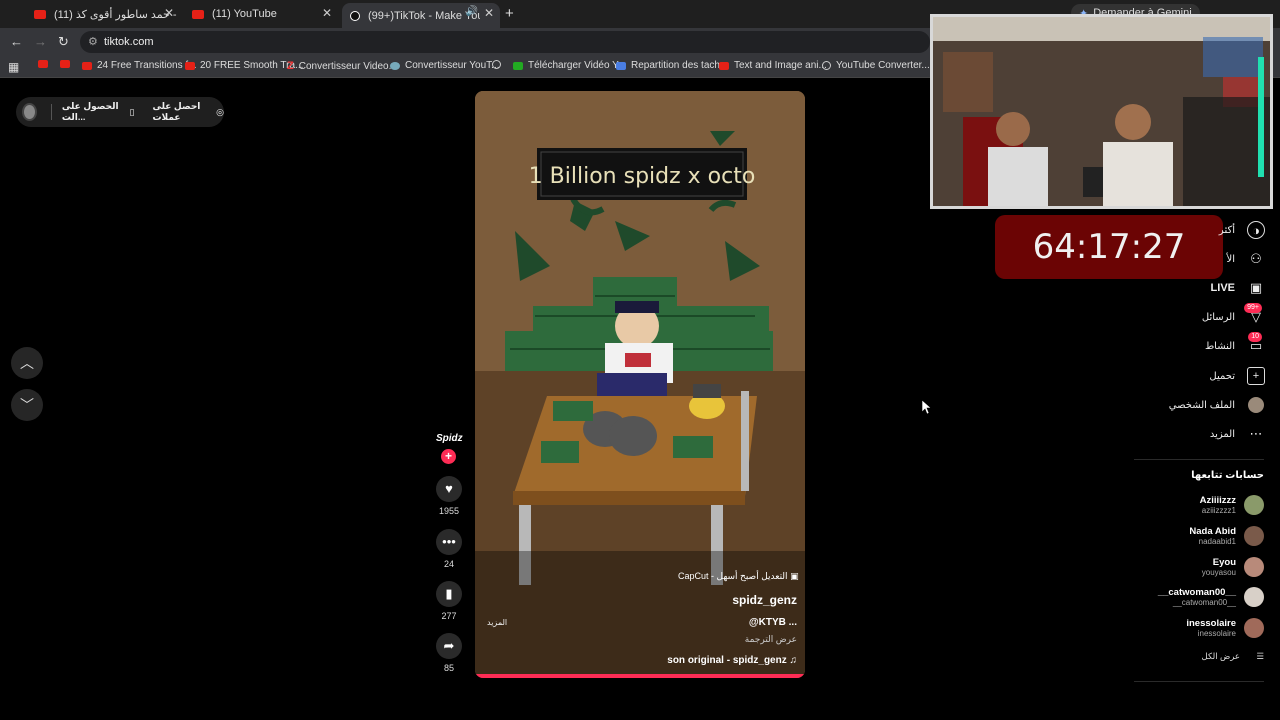  I want to click on comment-button: ••• 24, so click(449, 549).